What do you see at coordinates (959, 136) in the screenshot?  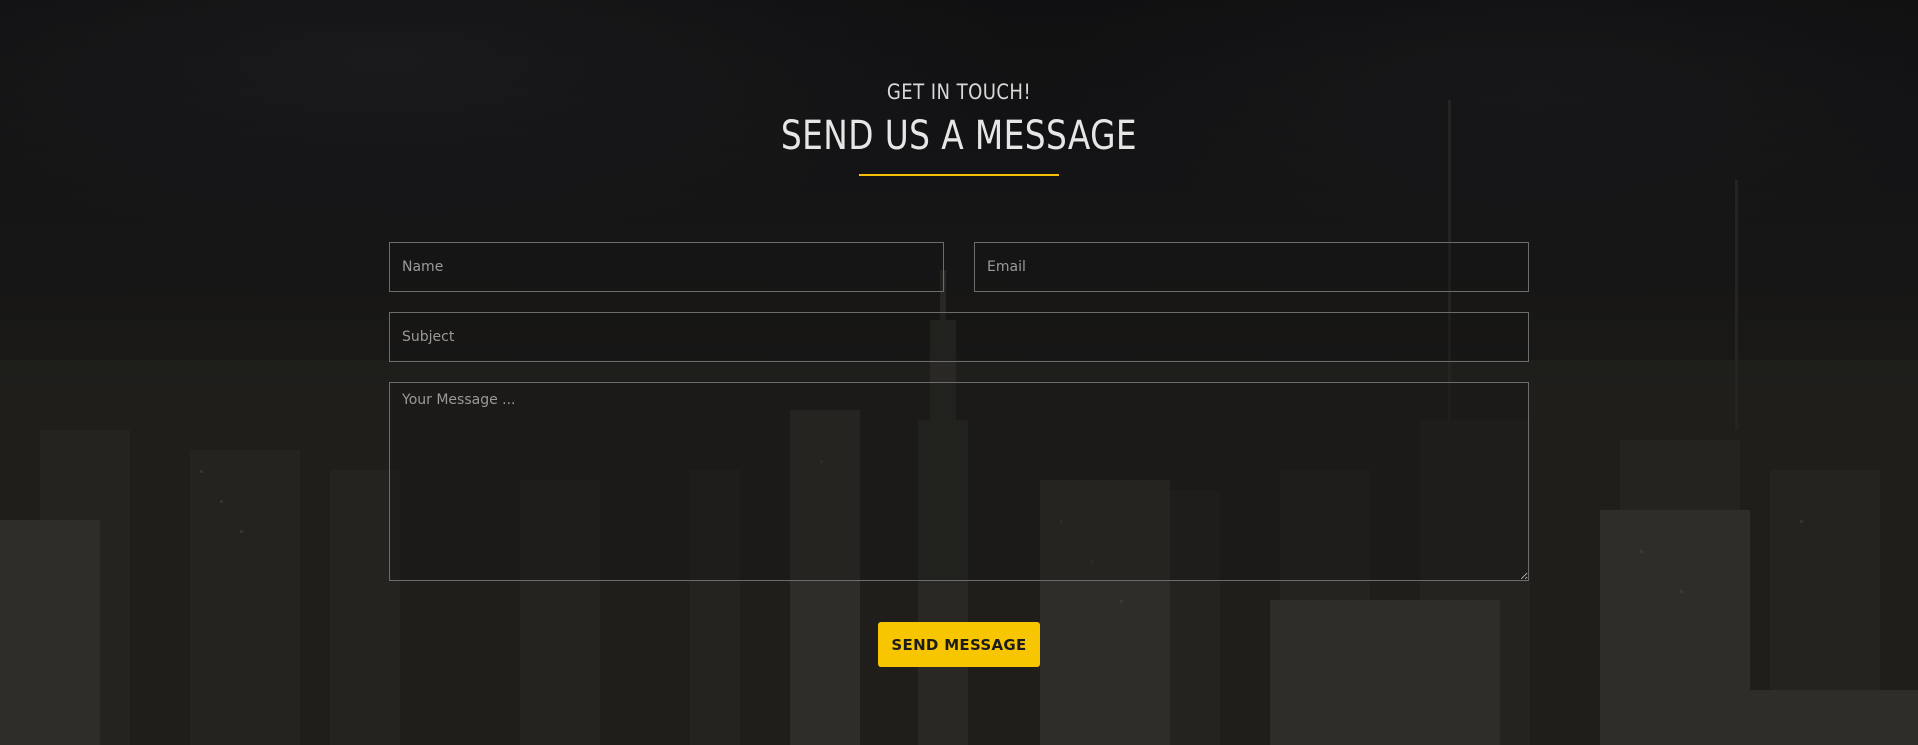 I see `section-title: SEND US A MESSAGE` at bounding box center [959, 136].